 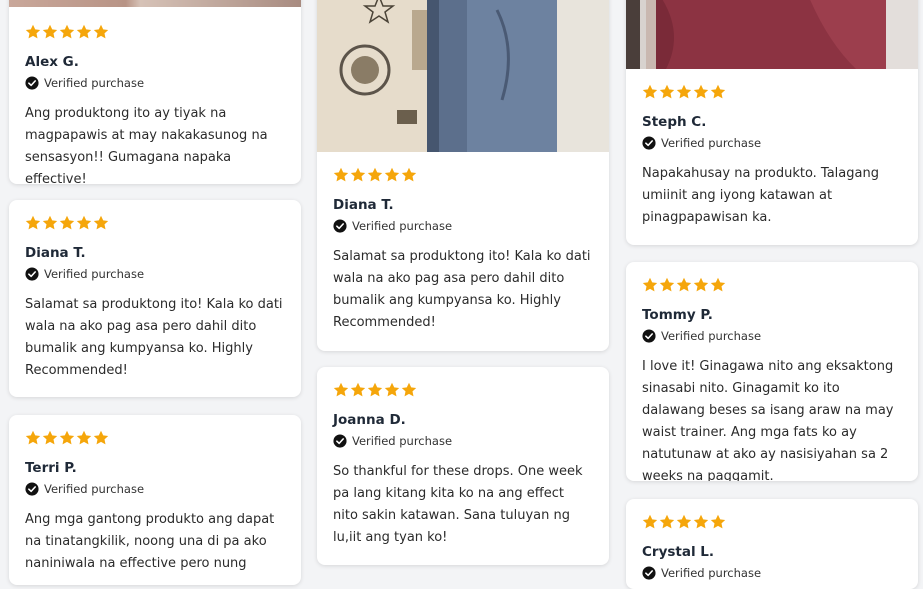 I want to click on reviewer-name: Steph C., so click(x=674, y=122).